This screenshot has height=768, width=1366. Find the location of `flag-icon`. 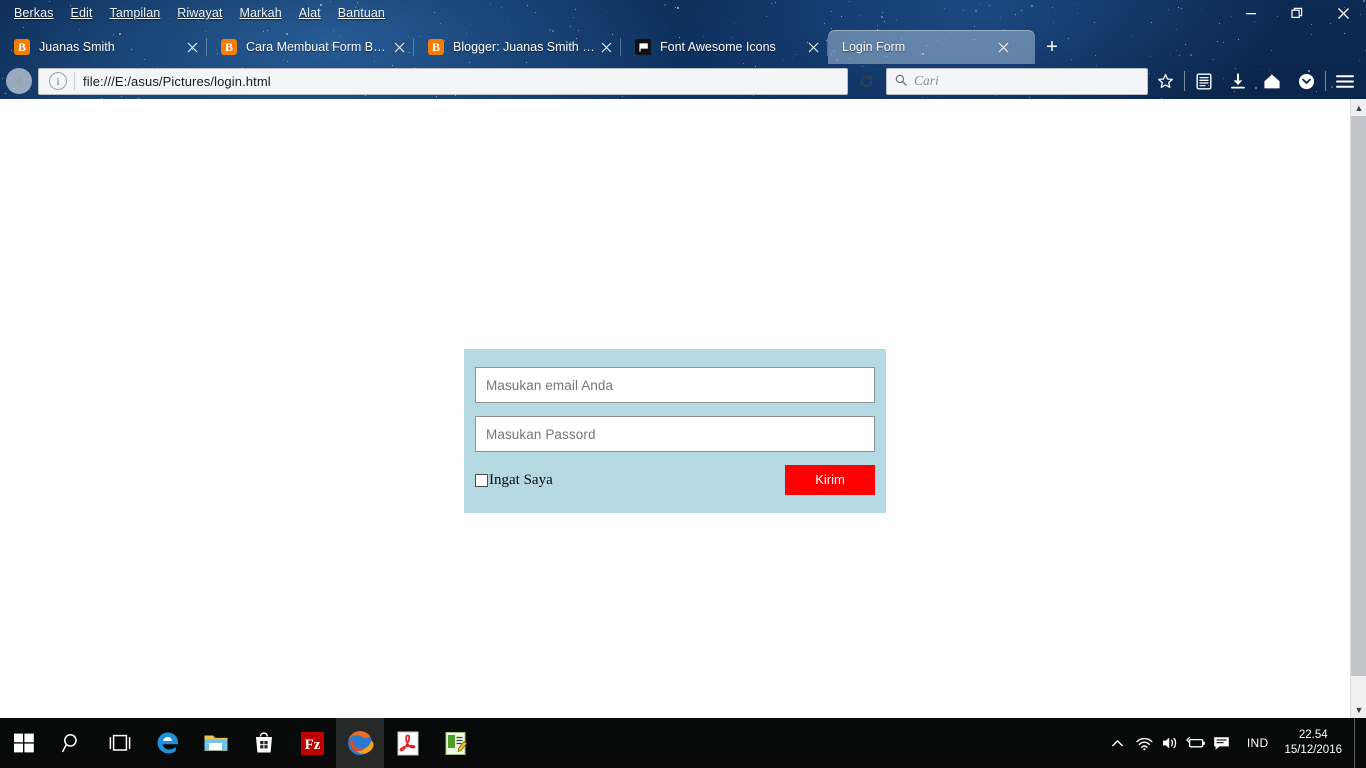

flag-icon is located at coordinates (643, 47).